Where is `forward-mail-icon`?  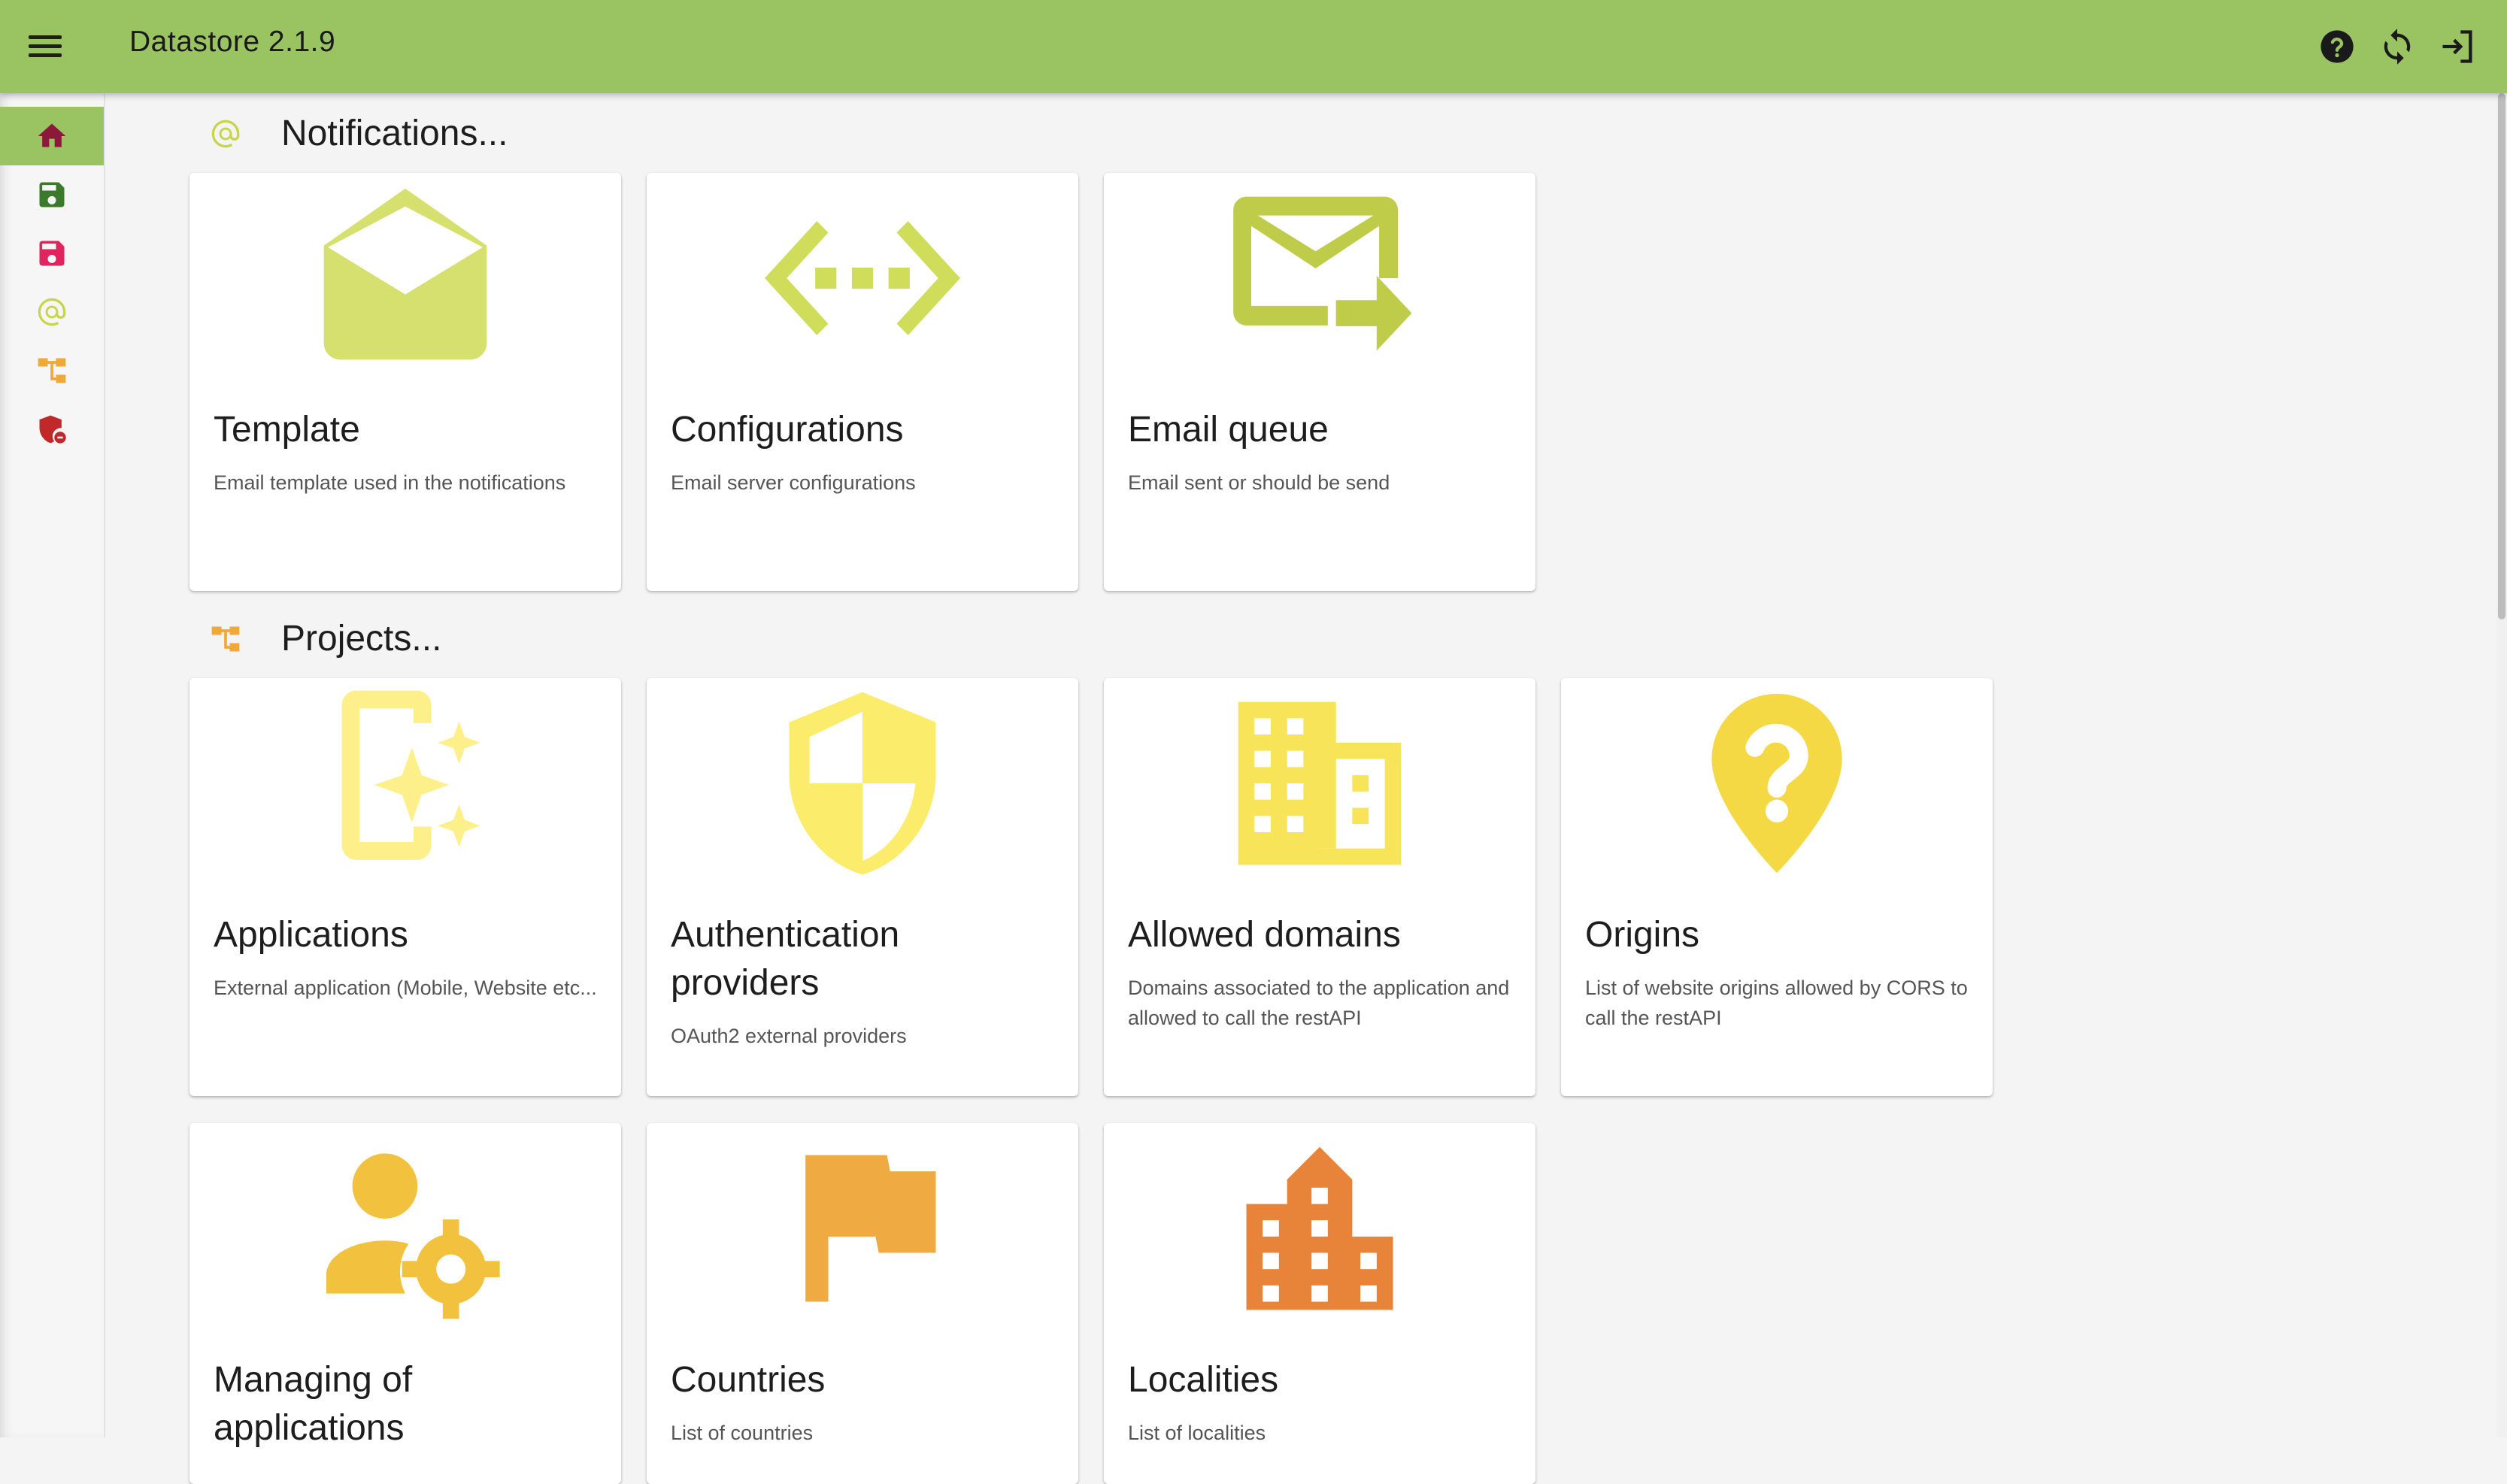
forward-mail-icon is located at coordinates (1323, 273).